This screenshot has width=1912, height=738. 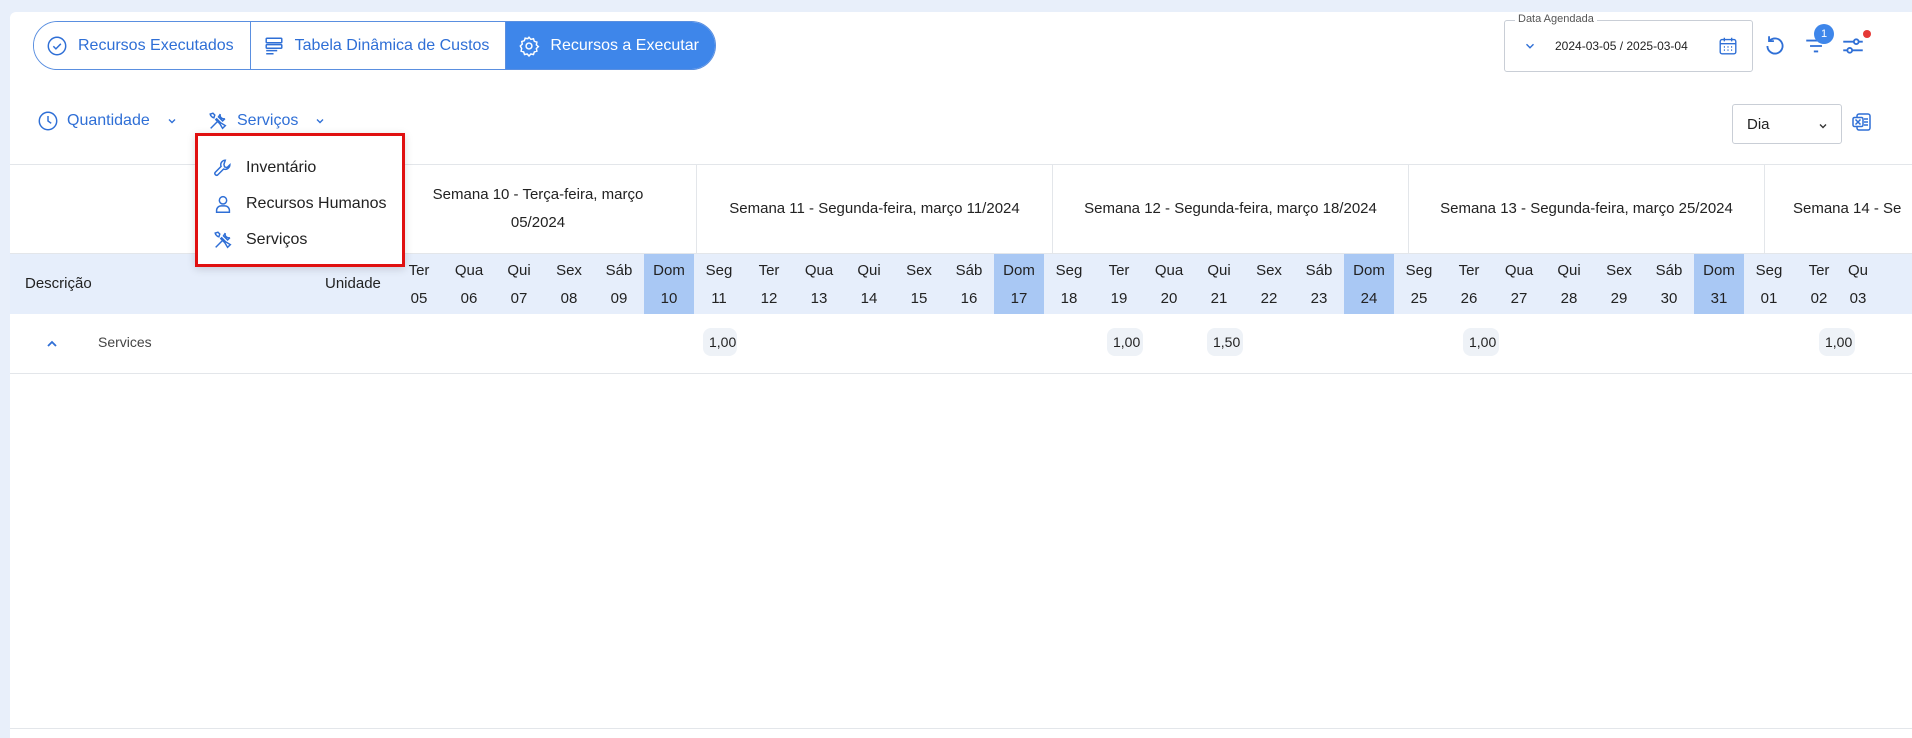 I want to click on row-label: Services, so click(x=125, y=342).